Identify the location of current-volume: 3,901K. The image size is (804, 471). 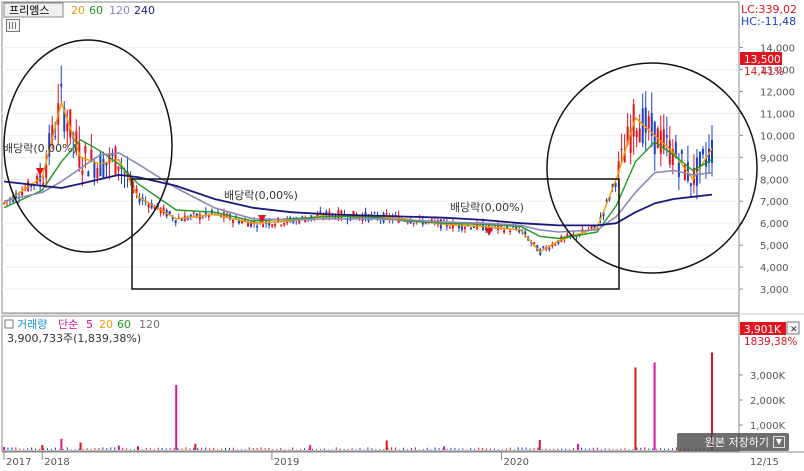
(763, 330).